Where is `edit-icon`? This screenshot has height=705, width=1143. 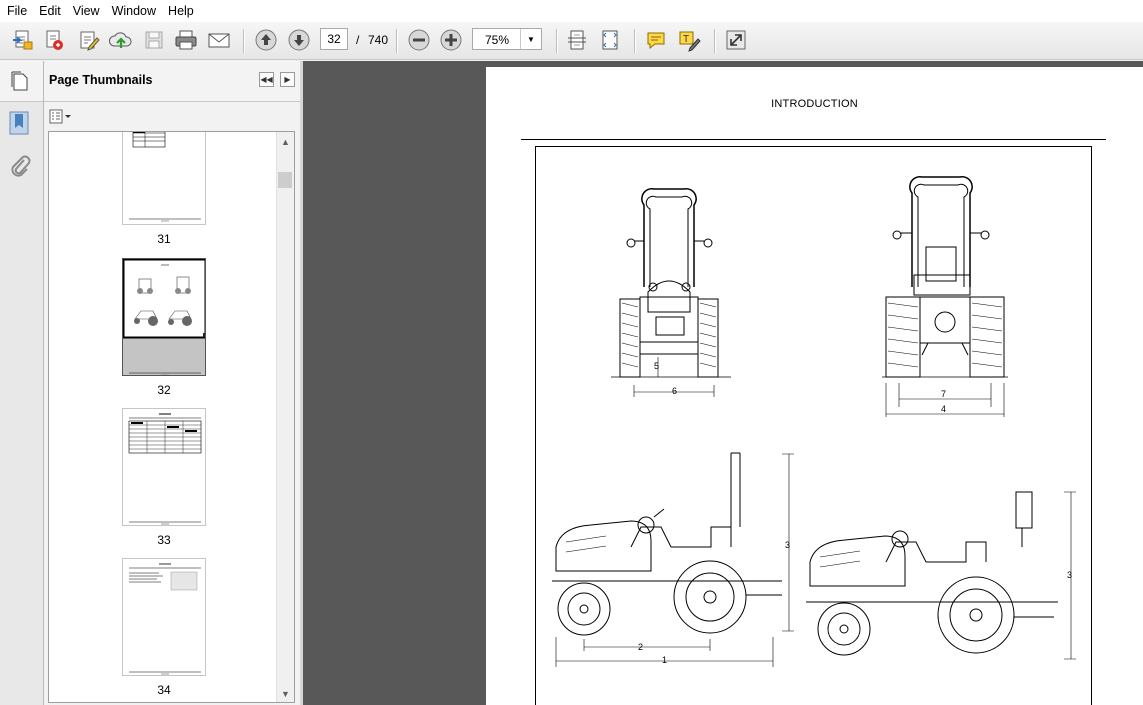 edit-icon is located at coordinates (89, 40).